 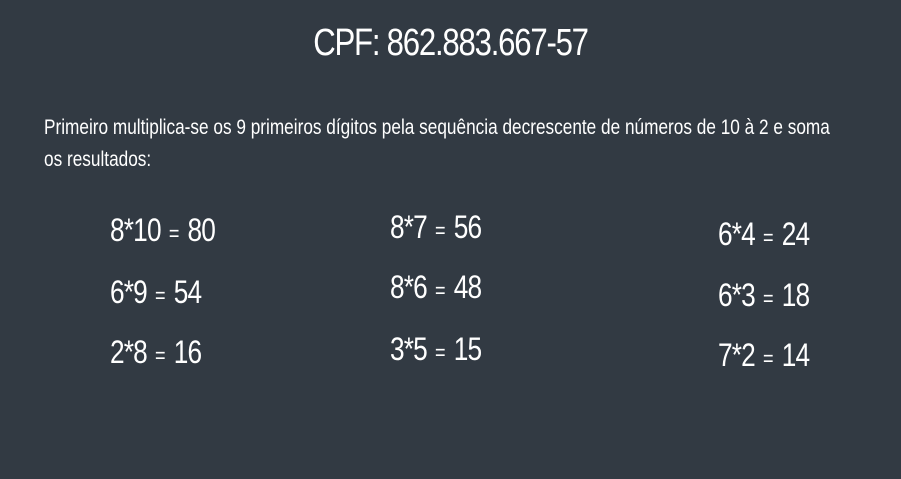 I want to click on calculation-item: 6*4 = 24, so click(x=764, y=234).